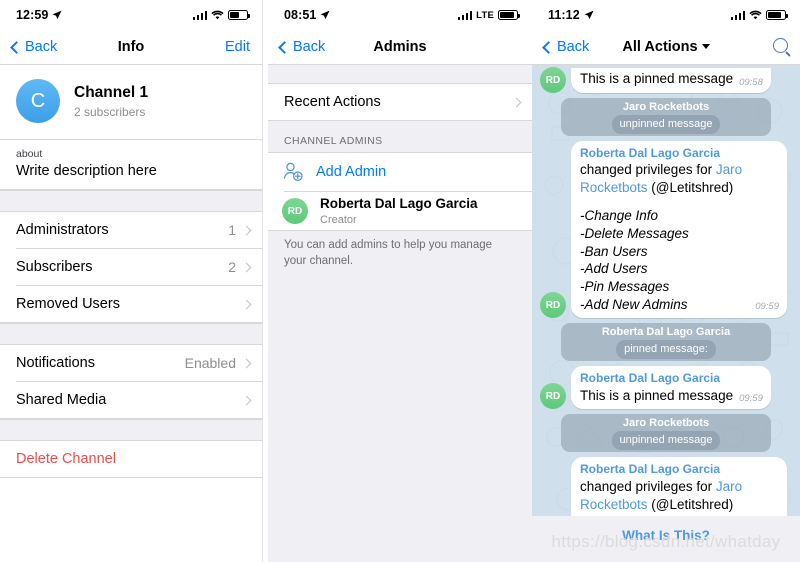  Describe the element at coordinates (399, 204) in the screenshot. I see `admin-name: Roberta Dal Lago Garcia` at that location.